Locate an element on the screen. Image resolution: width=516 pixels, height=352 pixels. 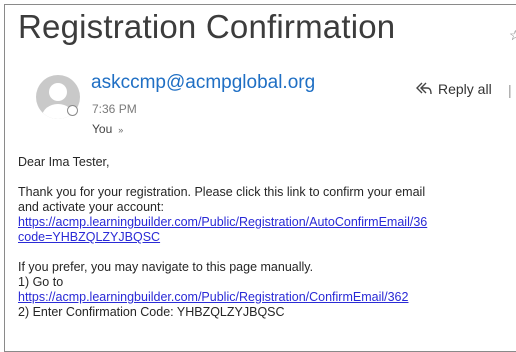
reply-all-icon is located at coordinates (424, 89).